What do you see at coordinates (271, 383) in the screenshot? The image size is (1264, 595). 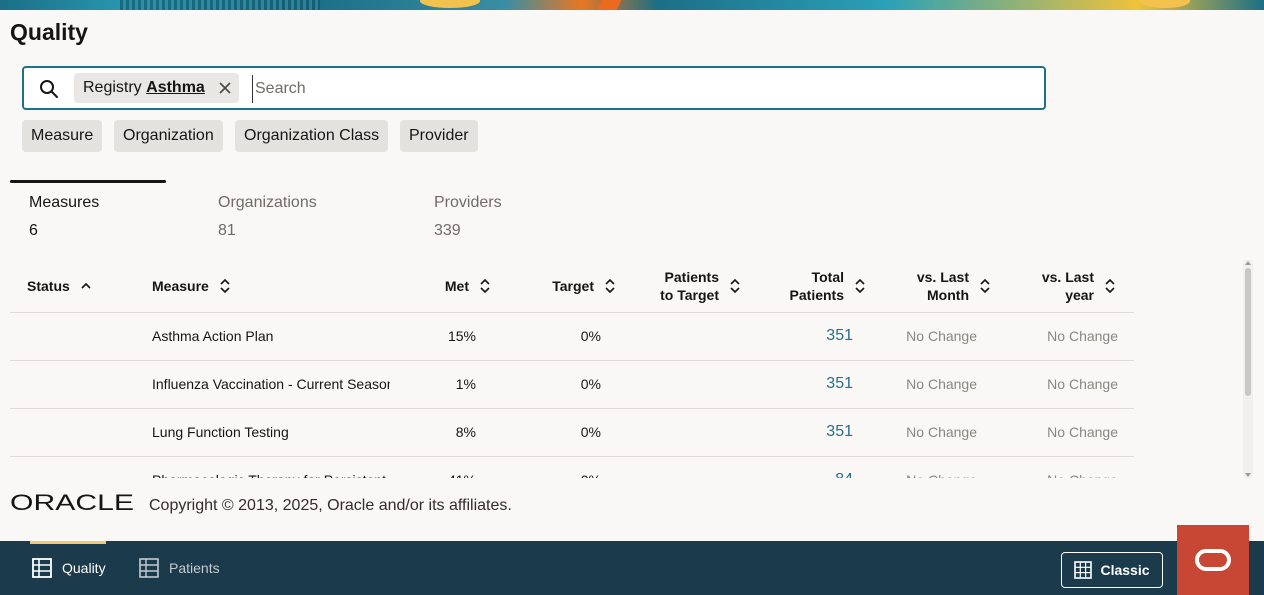 I see `measure-cell: Influenza Vaccination - Current Season` at bounding box center [271, 383].